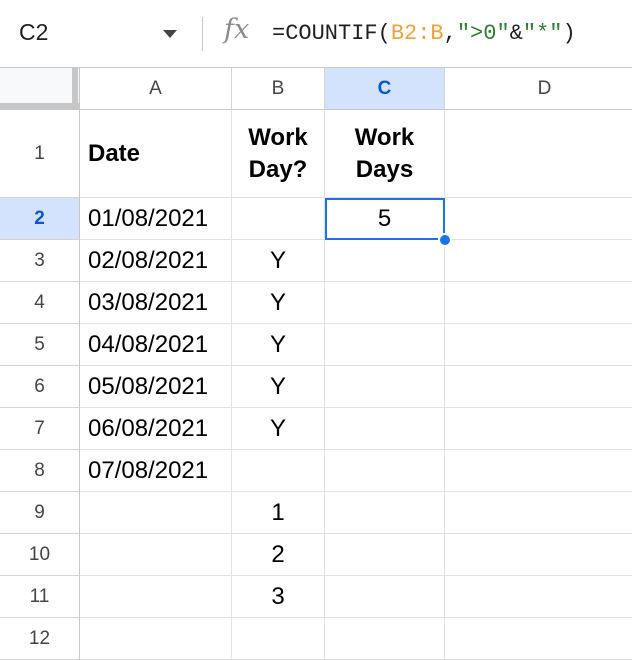  Describe the element at coordinates (538, 387) in the screenshot. I see `cell-d6` at that location.